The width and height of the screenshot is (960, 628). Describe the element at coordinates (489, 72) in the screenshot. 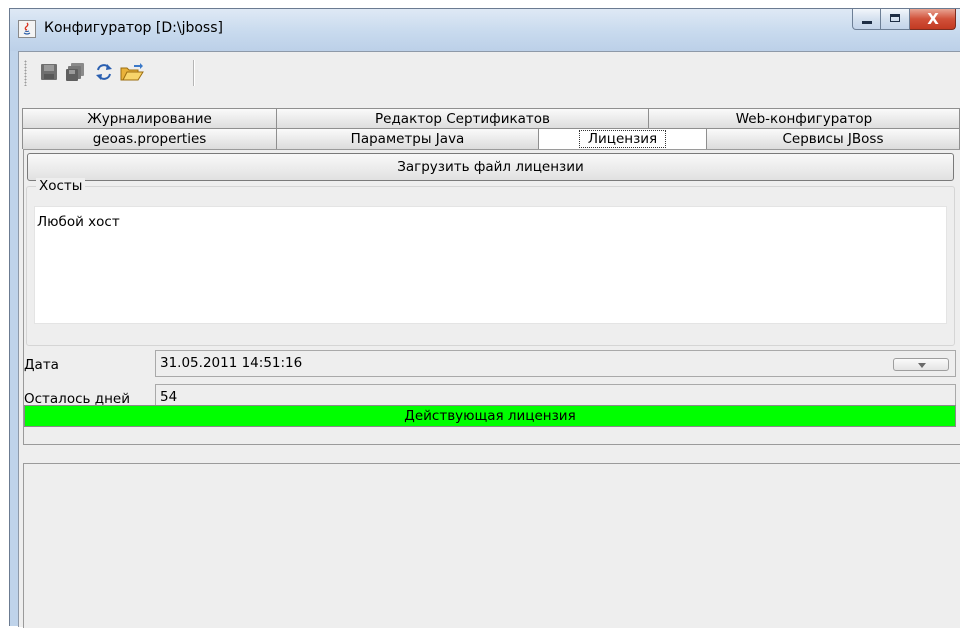

I see `toolbar` at that location.